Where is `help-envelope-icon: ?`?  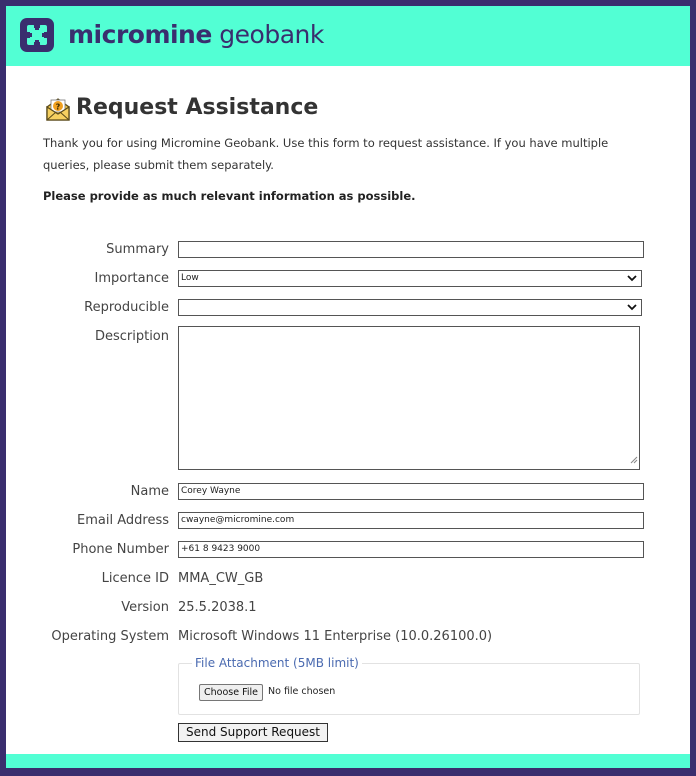 help-envelope-icon: ? is located at coordinates (58, 111).